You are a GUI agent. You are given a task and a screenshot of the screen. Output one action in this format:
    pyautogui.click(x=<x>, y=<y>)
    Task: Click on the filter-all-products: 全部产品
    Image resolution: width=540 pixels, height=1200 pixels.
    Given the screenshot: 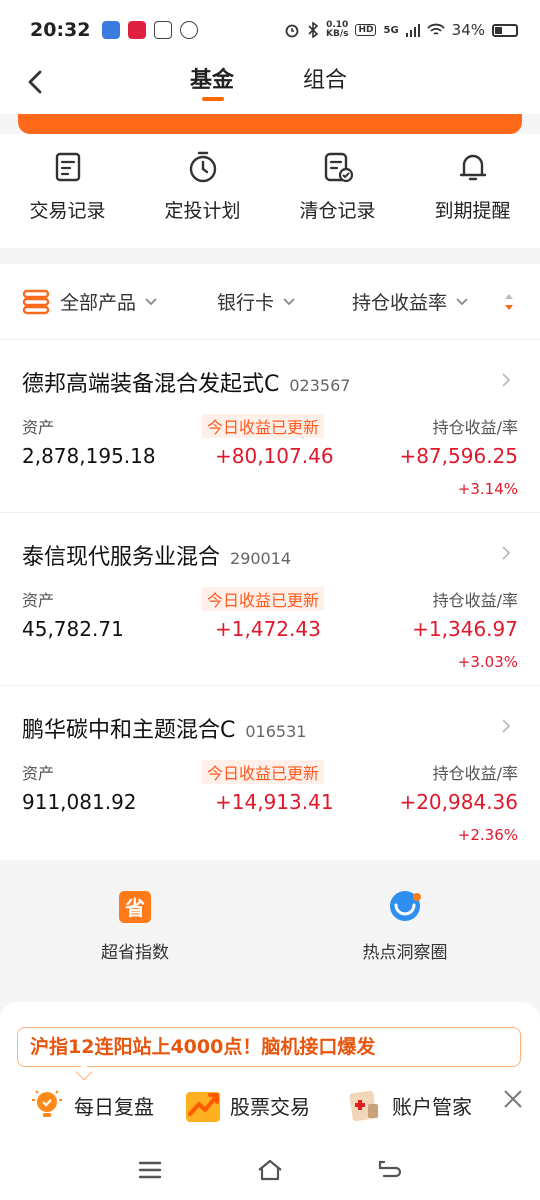 What is the action you would take?
    pyautogui.click(x=90, y=301)
    